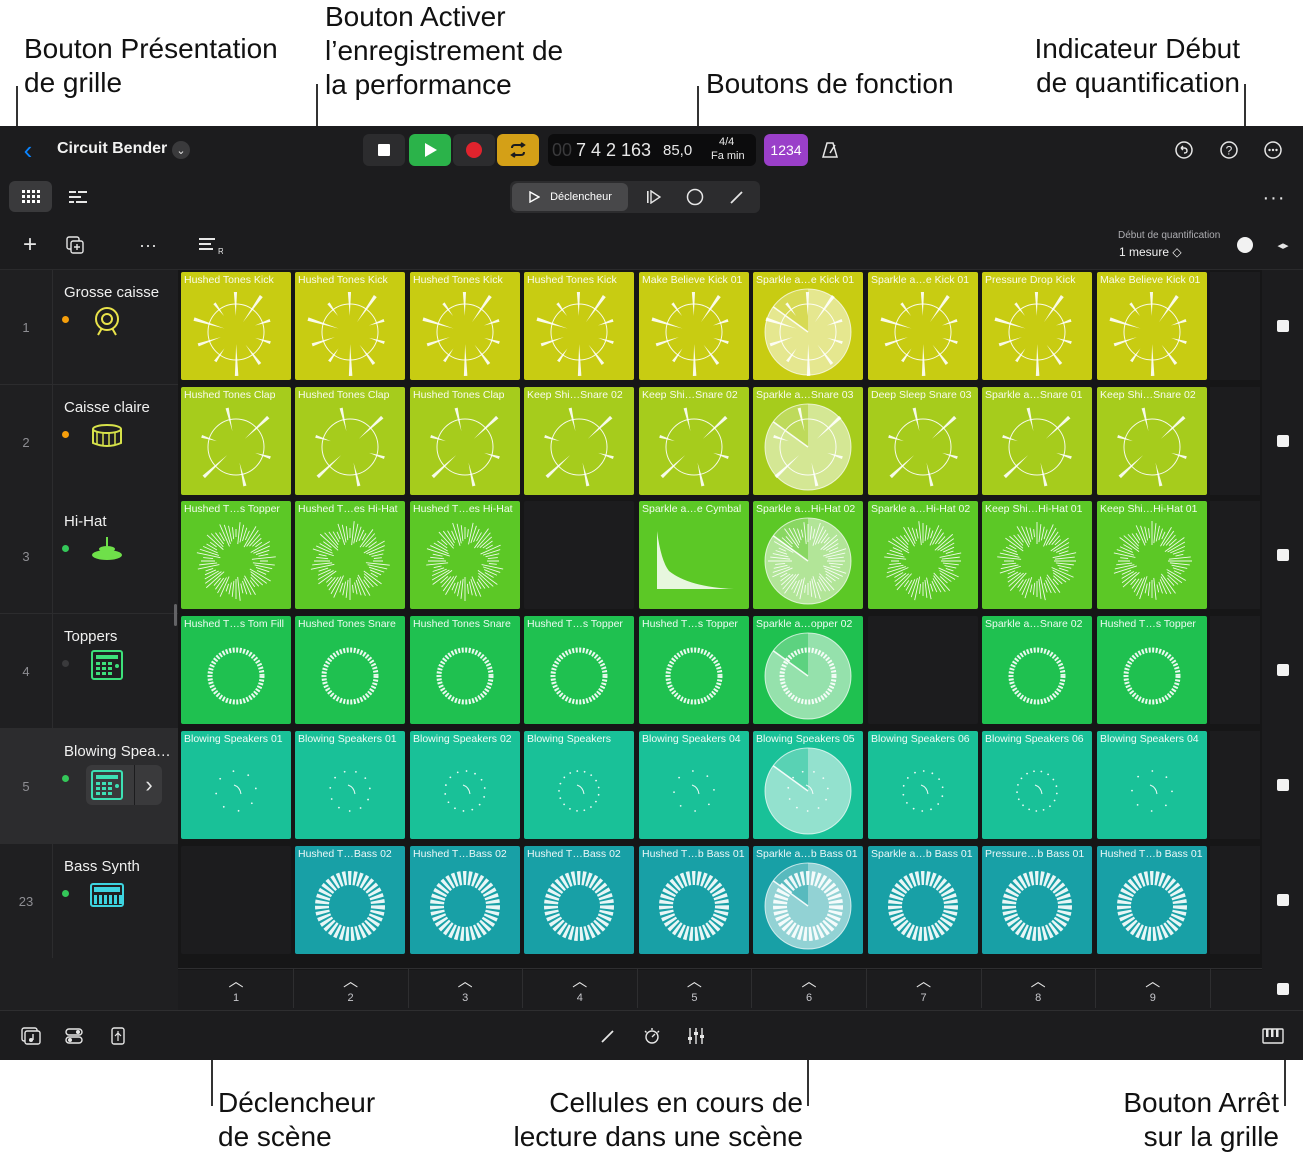 The height and width of the screenshot is (1160, 1303). What do you see at coordinates (695, 988) in the screenshot?
I see `scene-trigger: ︿ 5` at bounding box center [695, 988].